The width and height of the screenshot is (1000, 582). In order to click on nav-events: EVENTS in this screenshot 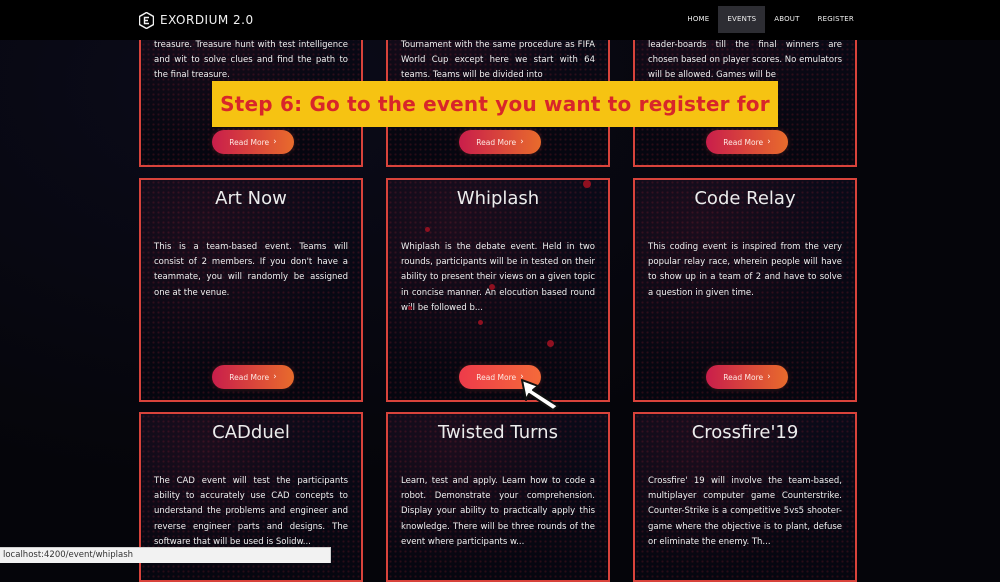, I will do `click(742, 19)`.